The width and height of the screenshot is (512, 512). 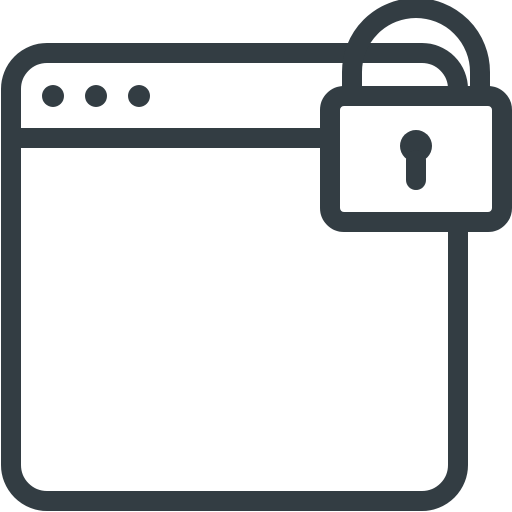 What do you see at coordinates (416, 170) in the screenshot?
I see `keyhole-slot` at bounding box center [416, 170].